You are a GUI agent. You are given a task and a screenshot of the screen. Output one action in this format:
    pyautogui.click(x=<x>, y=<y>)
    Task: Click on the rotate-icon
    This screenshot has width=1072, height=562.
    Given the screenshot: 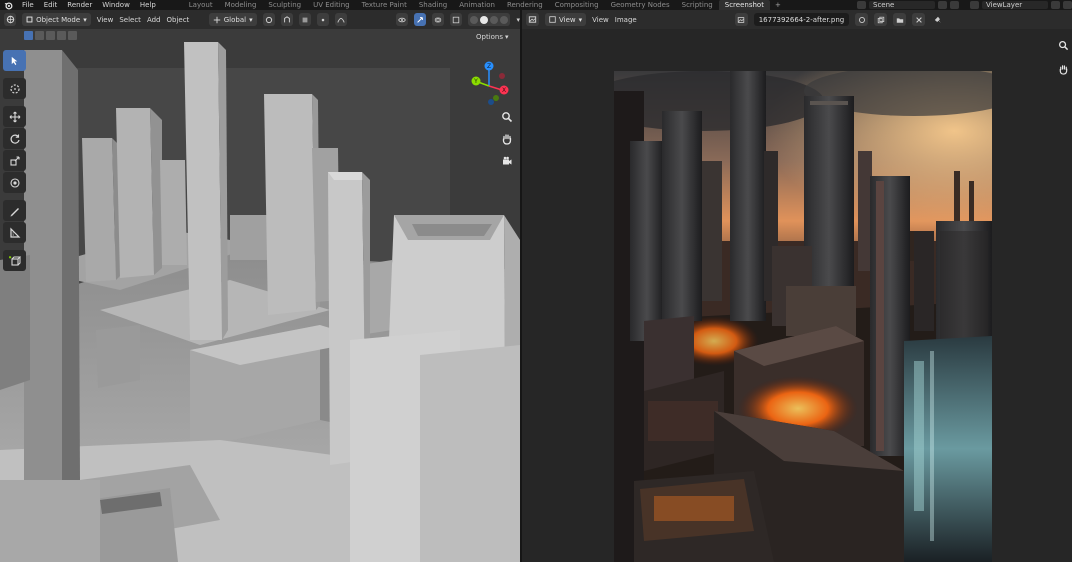 What is the action you would take?
    pyautogui.click(x=15, y=139)
    